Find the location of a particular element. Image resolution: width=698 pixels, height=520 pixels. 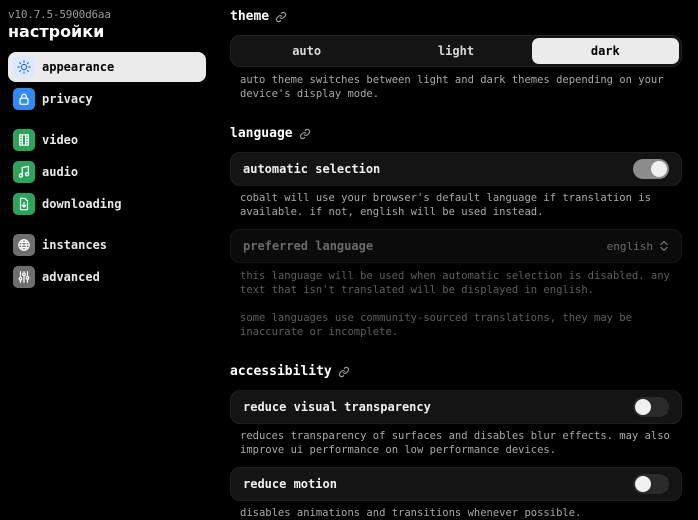

theme-selector: auto light dark is located at coordinates (456, 51).